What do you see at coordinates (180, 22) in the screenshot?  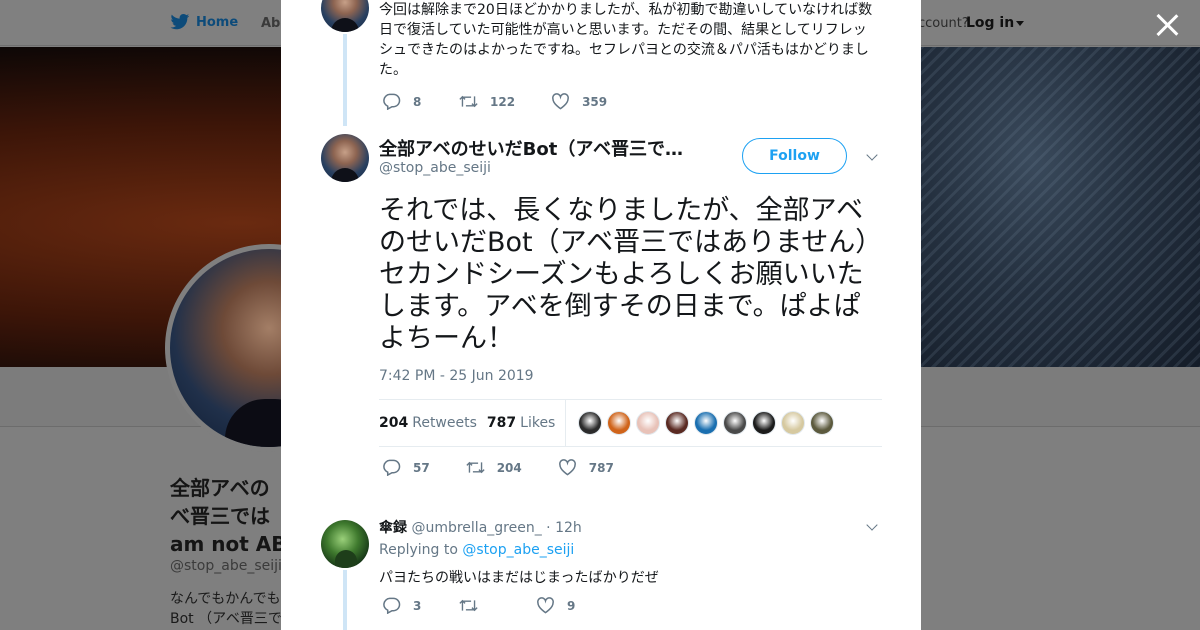 I see `twitter-bird-icon` at bounding box center [180, 22].